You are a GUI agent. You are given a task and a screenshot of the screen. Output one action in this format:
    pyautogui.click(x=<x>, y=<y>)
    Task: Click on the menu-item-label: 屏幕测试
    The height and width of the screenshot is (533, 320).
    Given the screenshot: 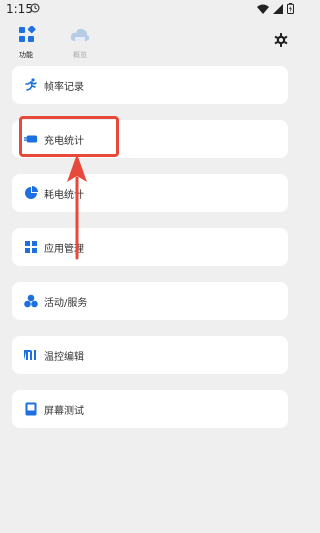 What is the action you would take?
    pyautogui.click(x=64, y=411)
    